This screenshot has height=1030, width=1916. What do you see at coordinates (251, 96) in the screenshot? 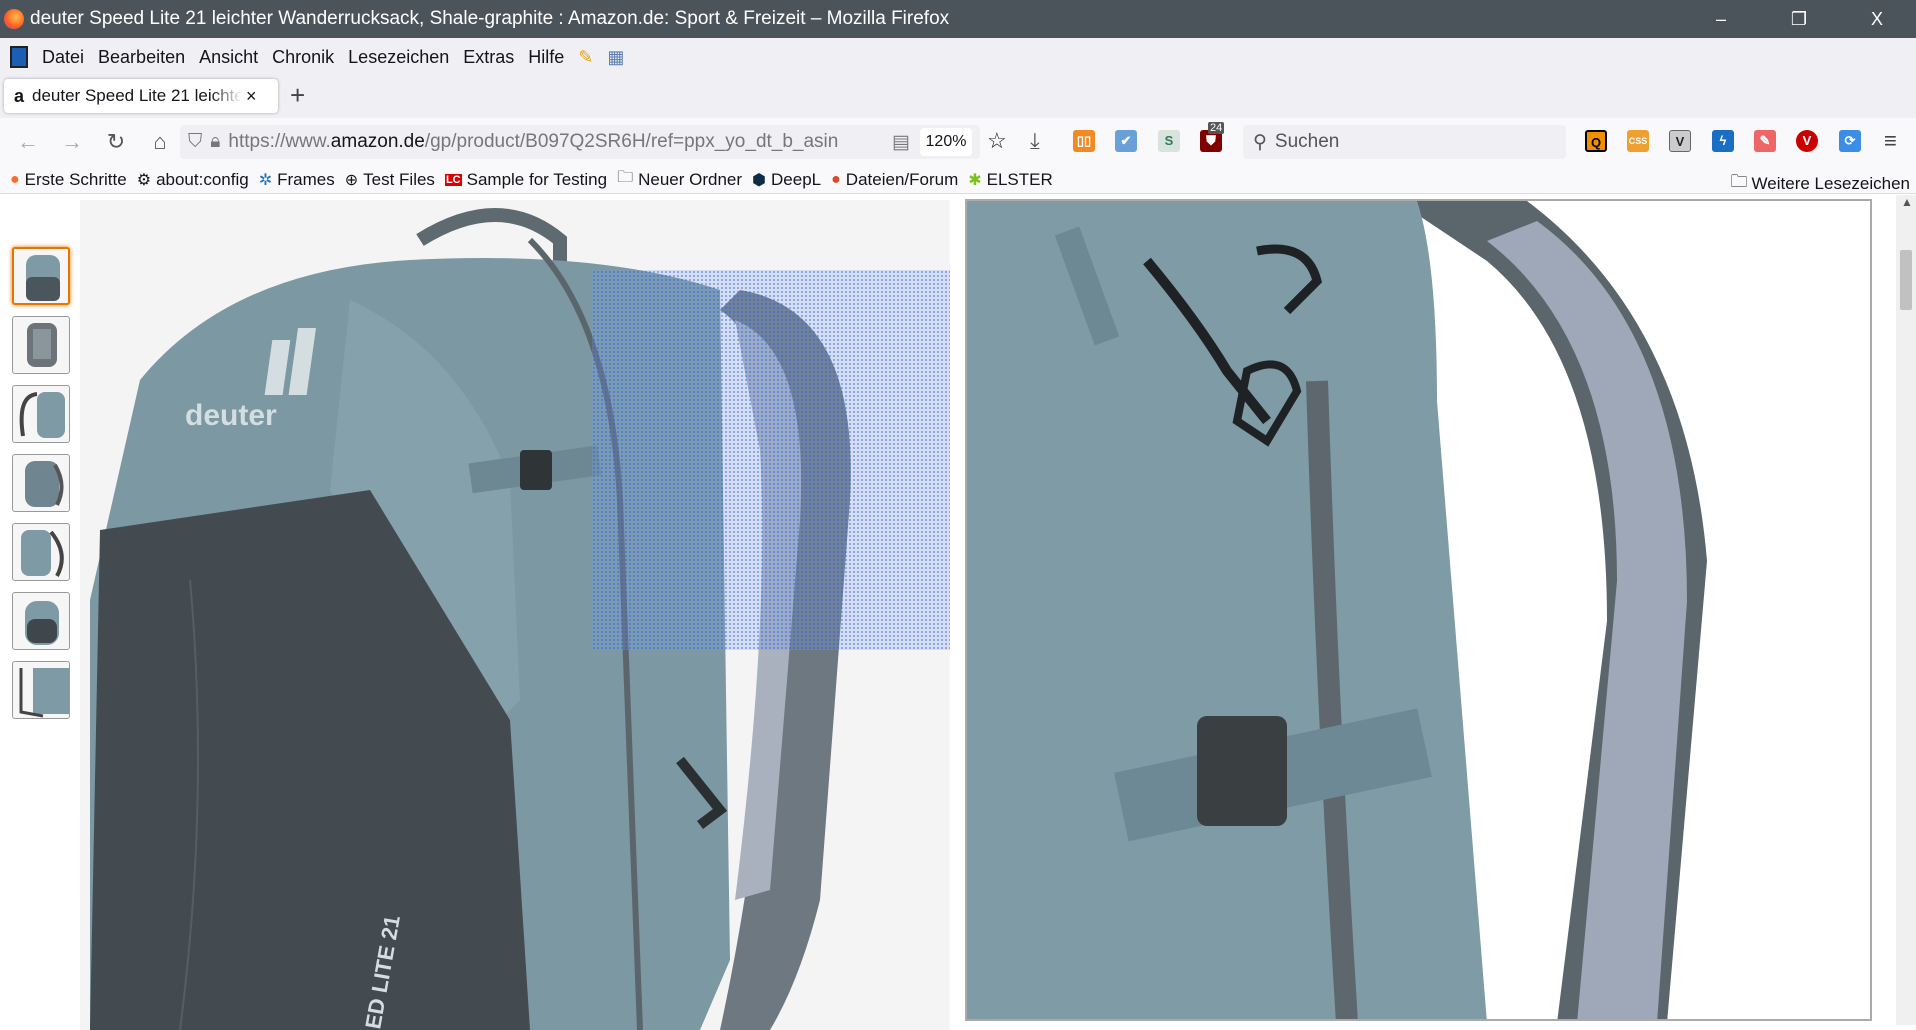
I see `tab-close-button: ×` at bounding box center [251, 96].